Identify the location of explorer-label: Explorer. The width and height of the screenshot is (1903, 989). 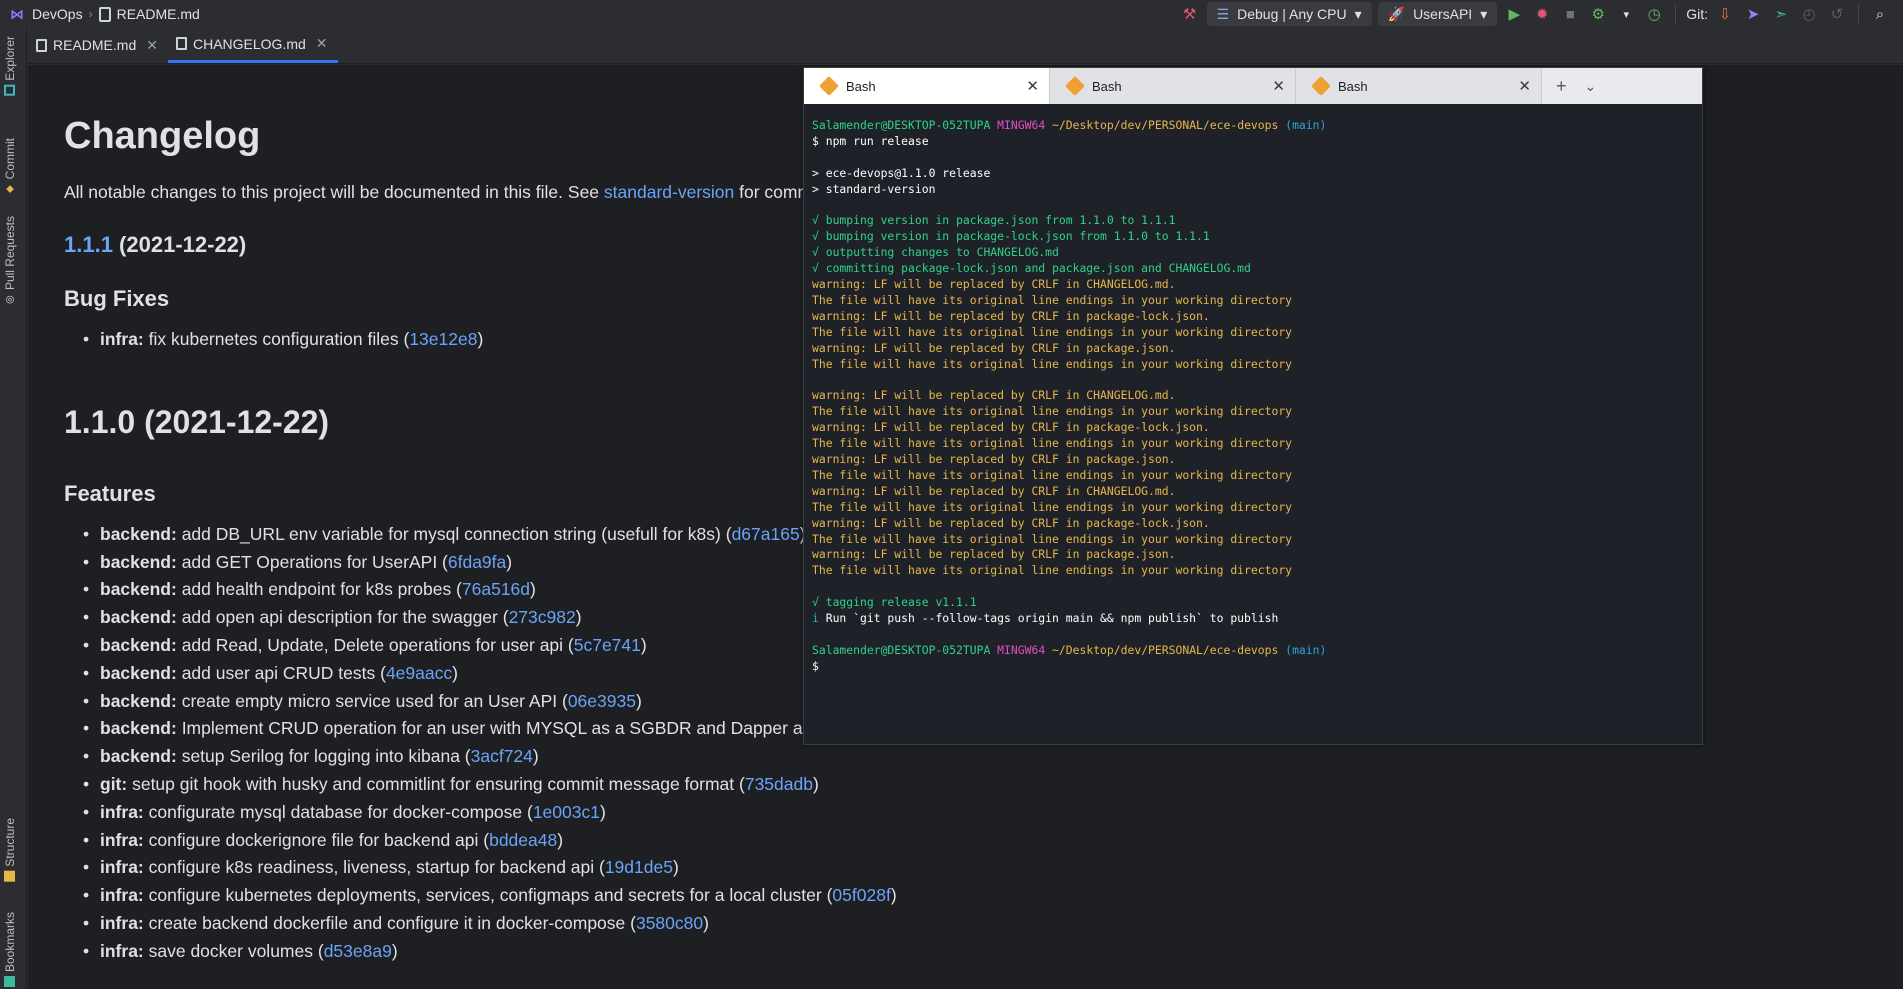
(10, 58).